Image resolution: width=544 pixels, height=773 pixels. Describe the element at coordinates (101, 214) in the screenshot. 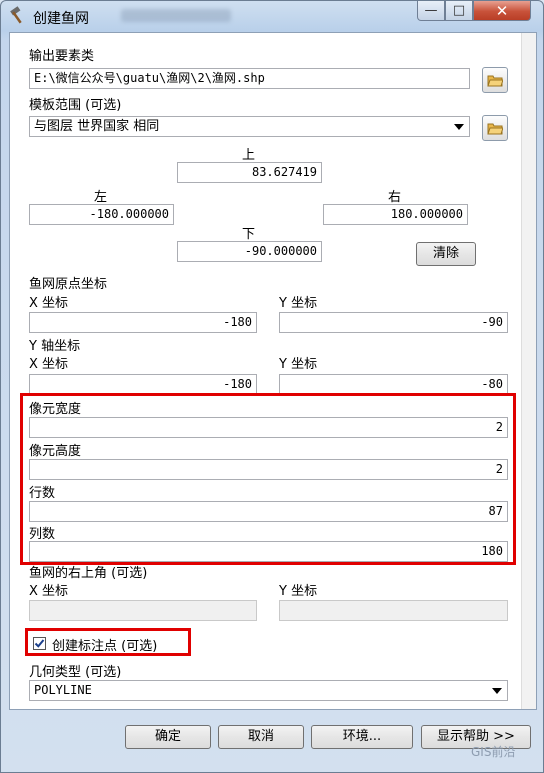

I see `extent-left-input: -180.000000` at that location.